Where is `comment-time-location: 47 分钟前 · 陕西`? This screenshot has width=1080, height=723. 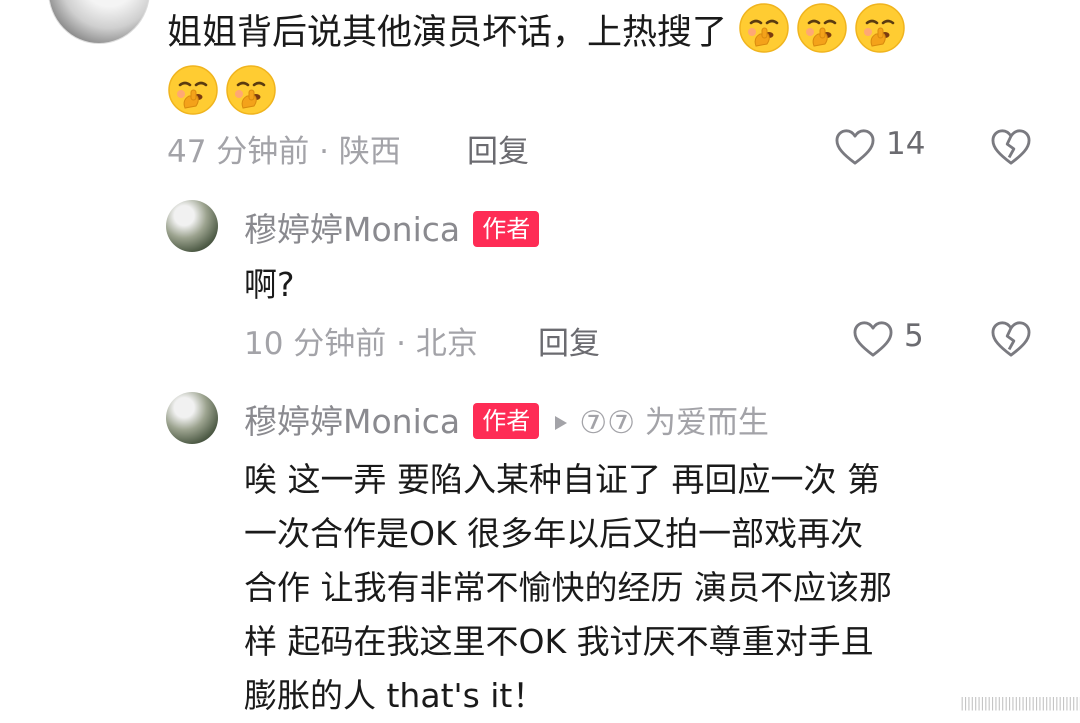 comment-time-location: 47 分钟前 · 陕西 is located at coordinates (284, 152).